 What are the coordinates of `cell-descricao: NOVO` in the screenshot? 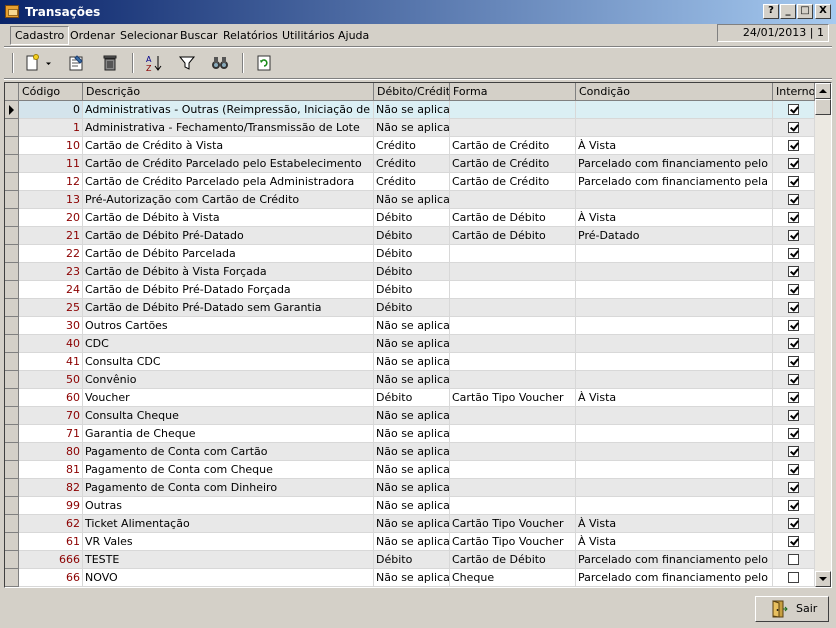 It's located at (228, 578).